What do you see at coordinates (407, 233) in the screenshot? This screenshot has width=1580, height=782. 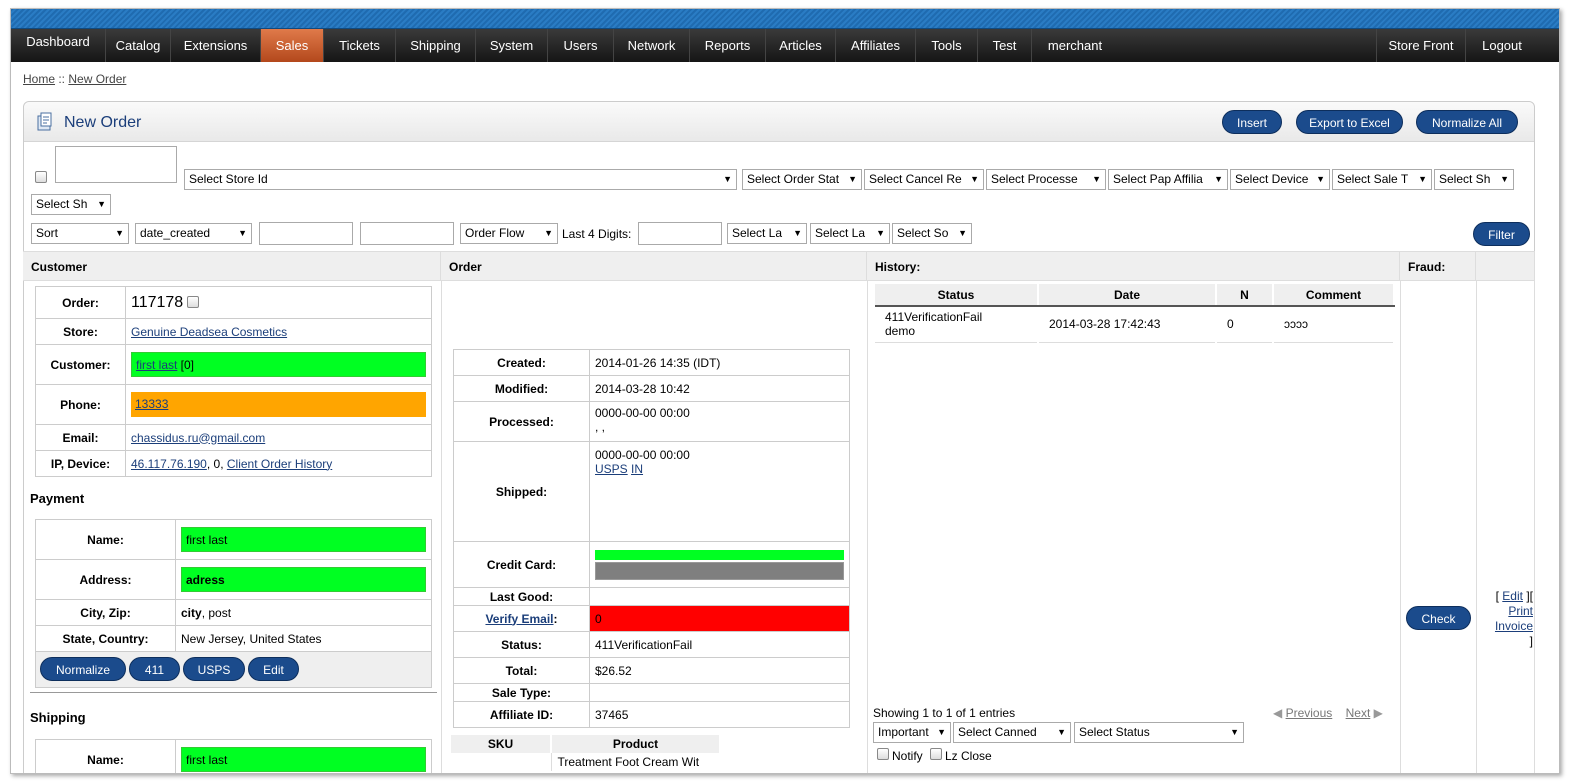 I see `date-to-input` at bounding box center [407, 233].